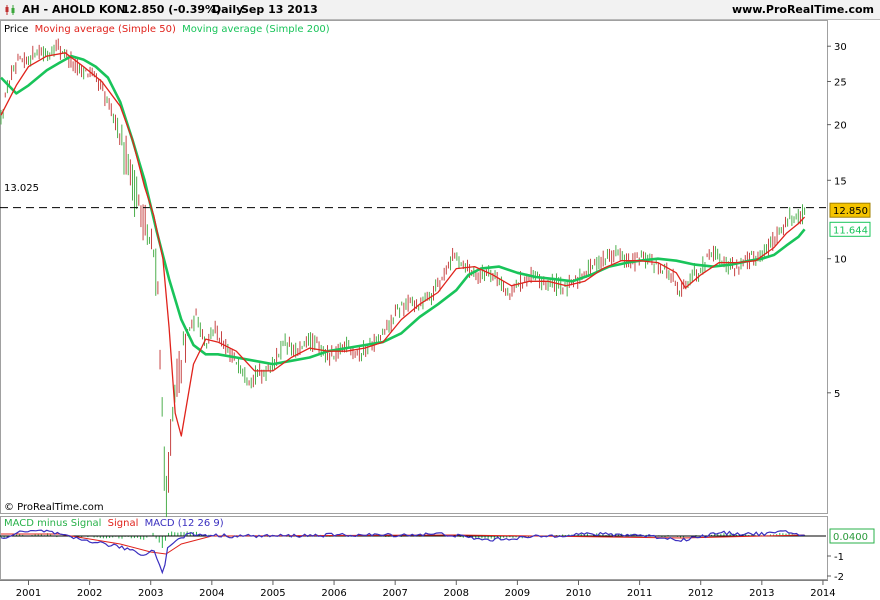 The width and height of the screenshot is (880, 600). What do you see at coordinates (333, 593) in the screenshot?
I see `x-tick-label: 2006` at bounding box center [333, 593].